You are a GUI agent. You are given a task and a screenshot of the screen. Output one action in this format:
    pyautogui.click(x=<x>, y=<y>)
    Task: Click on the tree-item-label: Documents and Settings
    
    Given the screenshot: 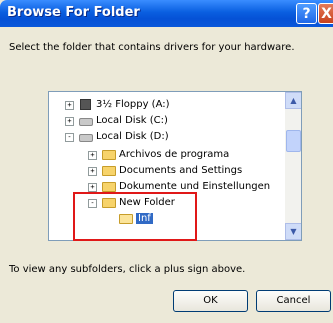 What is the action you would take?
    pyautogui.click(x=181, y=170)
    